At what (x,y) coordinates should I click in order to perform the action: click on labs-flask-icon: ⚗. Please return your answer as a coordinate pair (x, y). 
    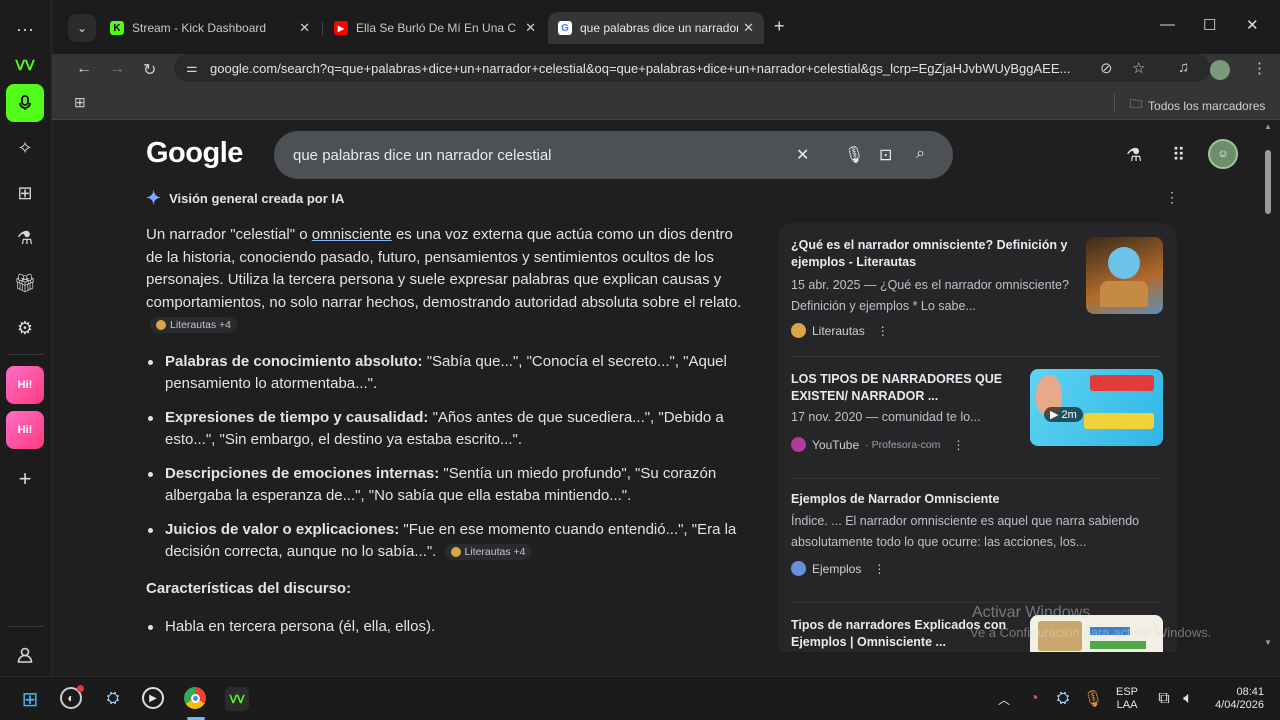
    Looking at the image, I should click on (1134, 155).